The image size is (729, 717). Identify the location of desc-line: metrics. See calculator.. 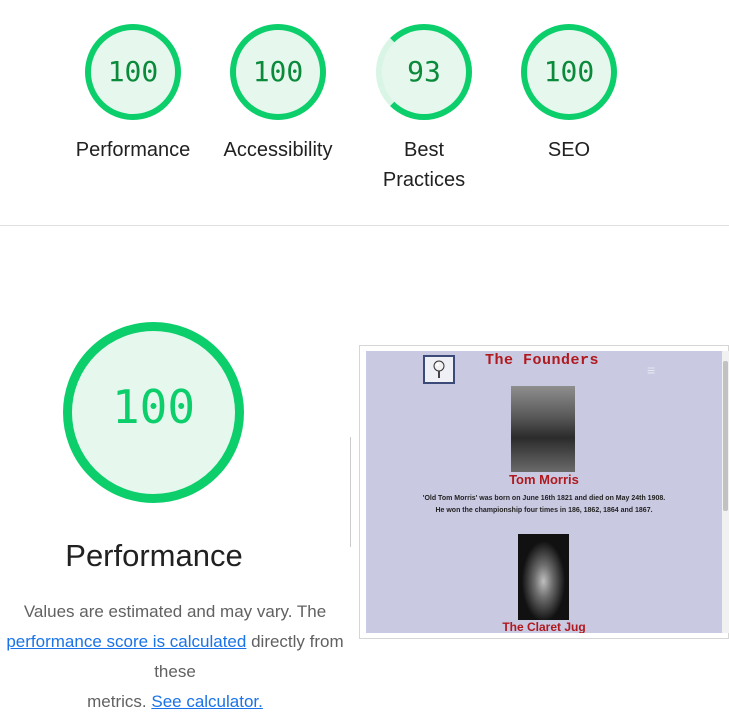
(180, 702).